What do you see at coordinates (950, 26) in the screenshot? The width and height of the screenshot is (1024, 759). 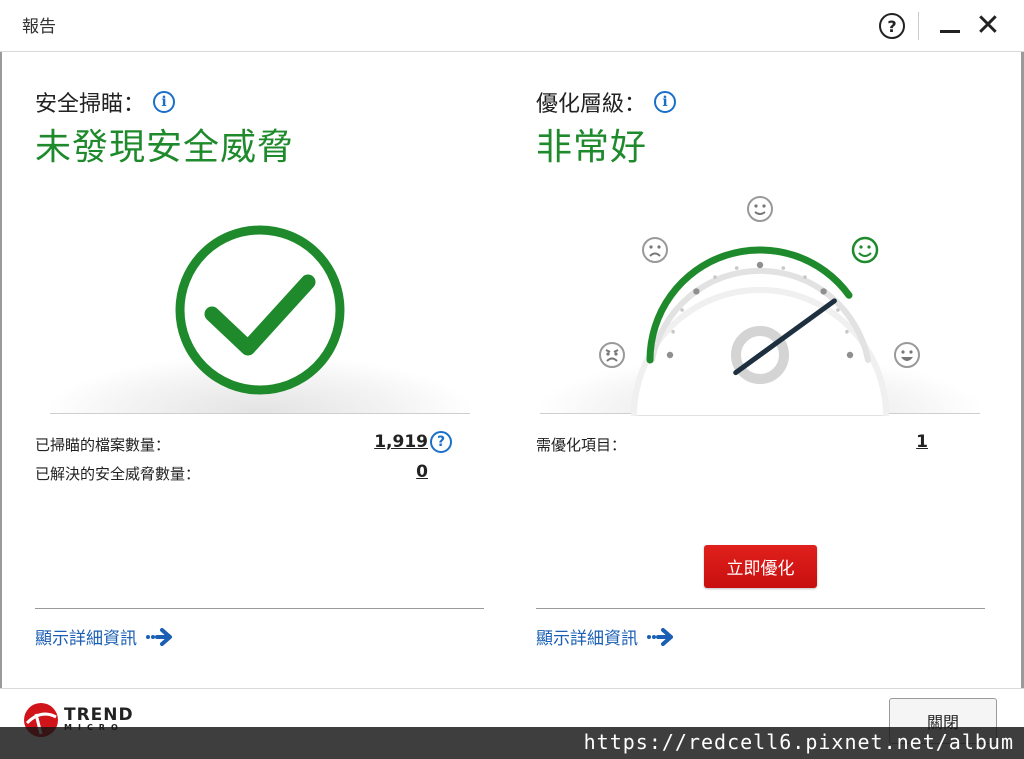 I see `minimize-button` at bounding box center [950, 26].